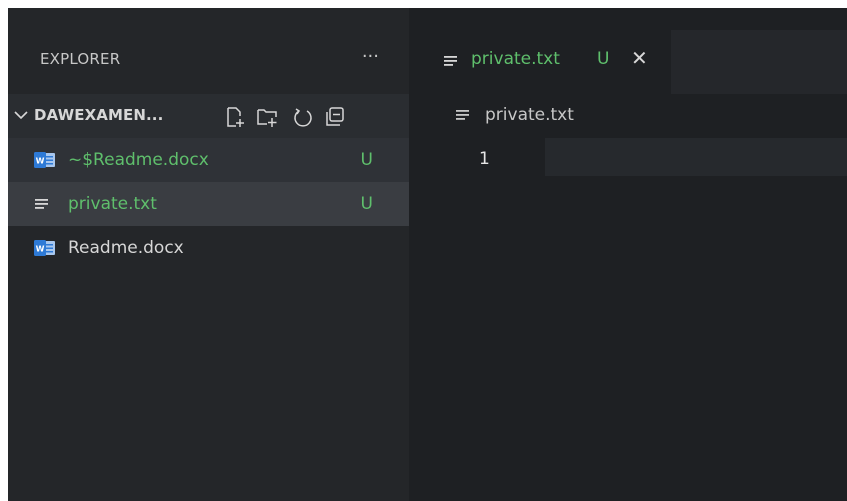 The image size is (847, 501). I want to click on file-row-private-txt: private.txt U, so click(208, 204).